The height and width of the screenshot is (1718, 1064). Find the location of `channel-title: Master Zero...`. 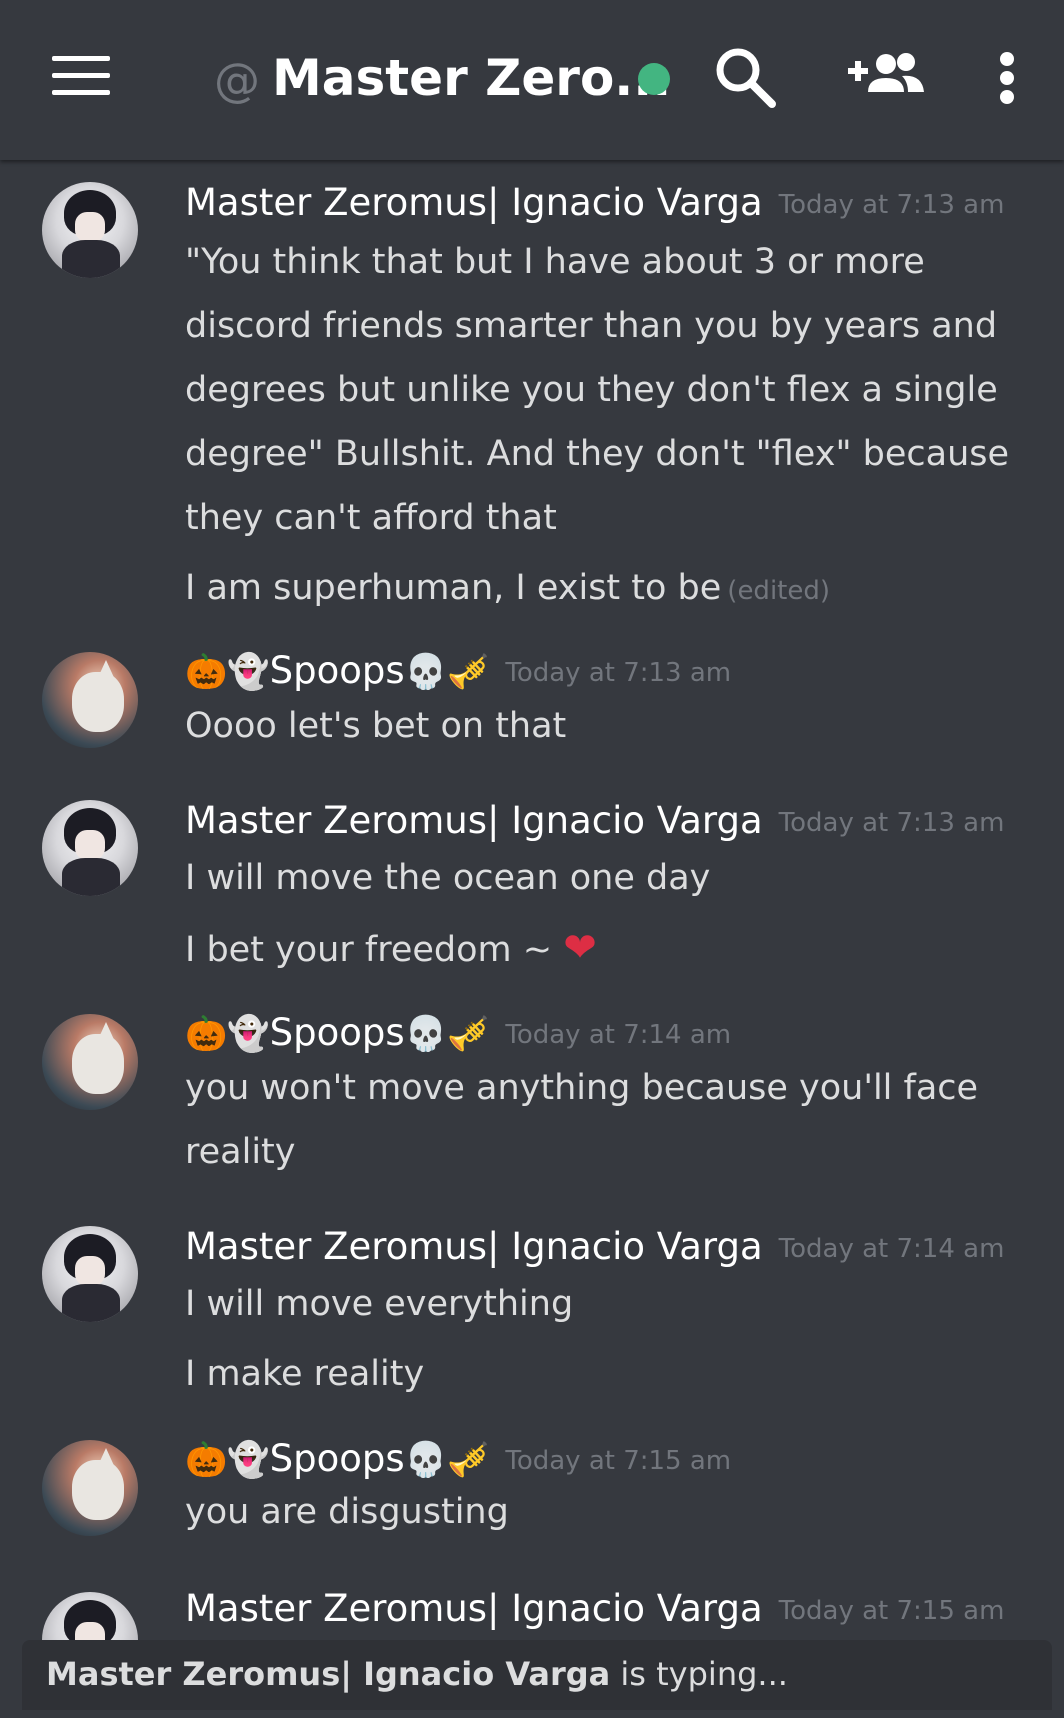

channel-title: Master Zero... is located at coordinates (471, 78).